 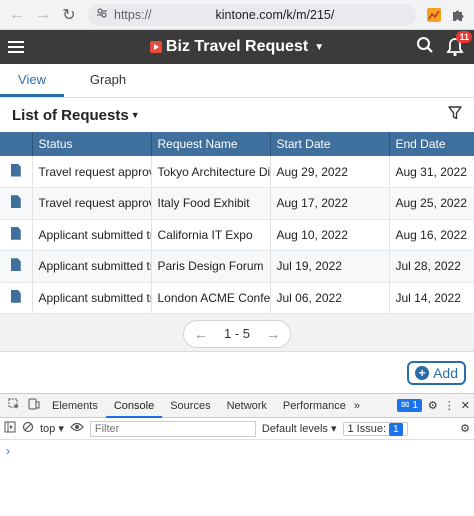 I want to click on cell-start-date: Jul 19, 2022, so click(x=330, y=266).